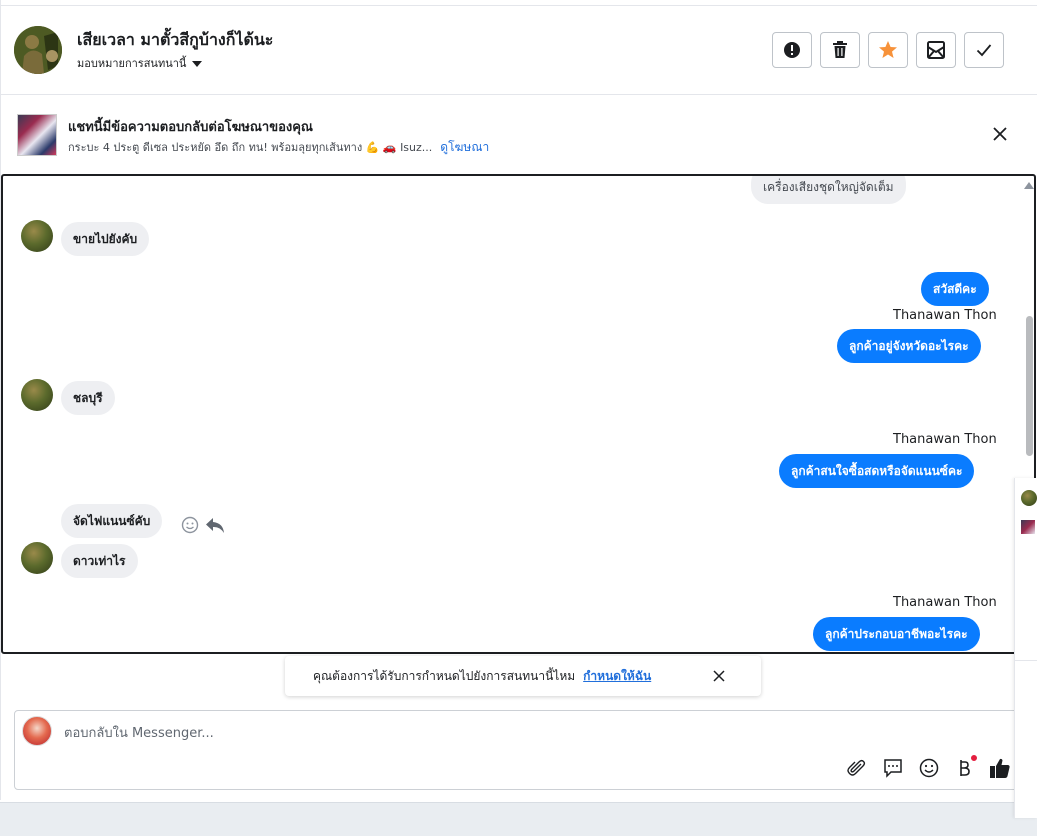 This screenshot has height=836, width=1037. I want to click on reply-arrow-icon, so click(215, 525).